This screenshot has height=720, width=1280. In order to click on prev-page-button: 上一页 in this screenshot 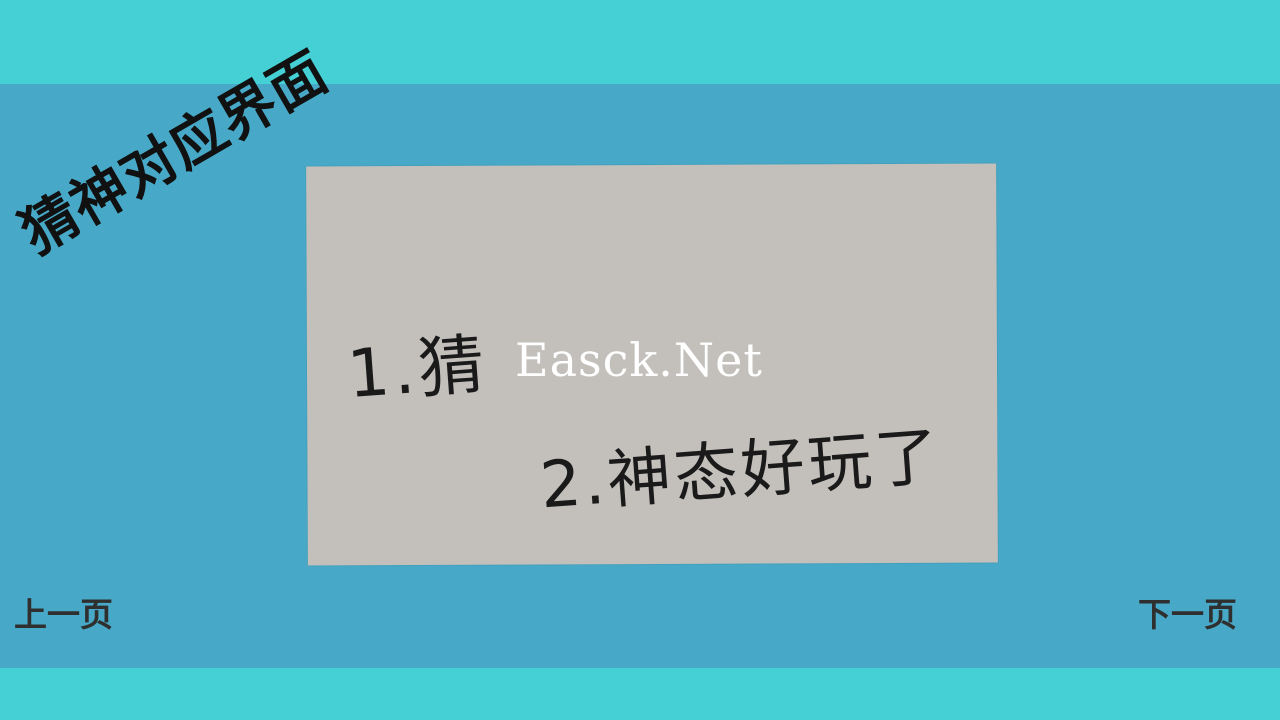, I will do `click(63, 612)`.